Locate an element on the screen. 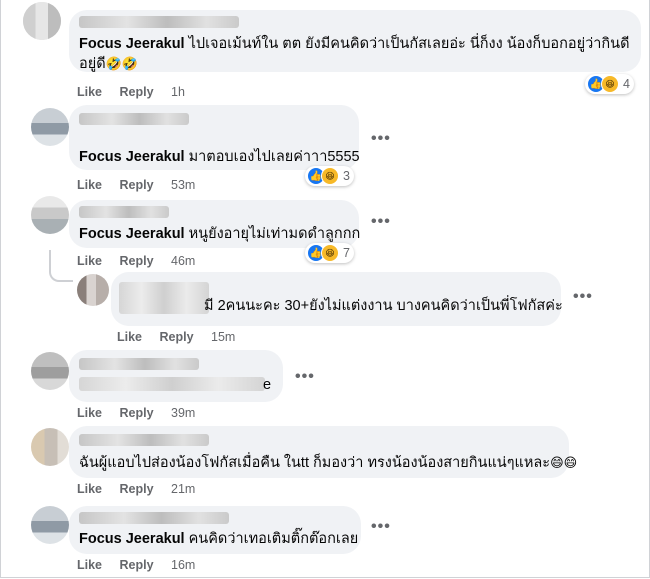 The height and width of the screenshot is (579, 650). comment-text: e is located at coordinates (267, 385).